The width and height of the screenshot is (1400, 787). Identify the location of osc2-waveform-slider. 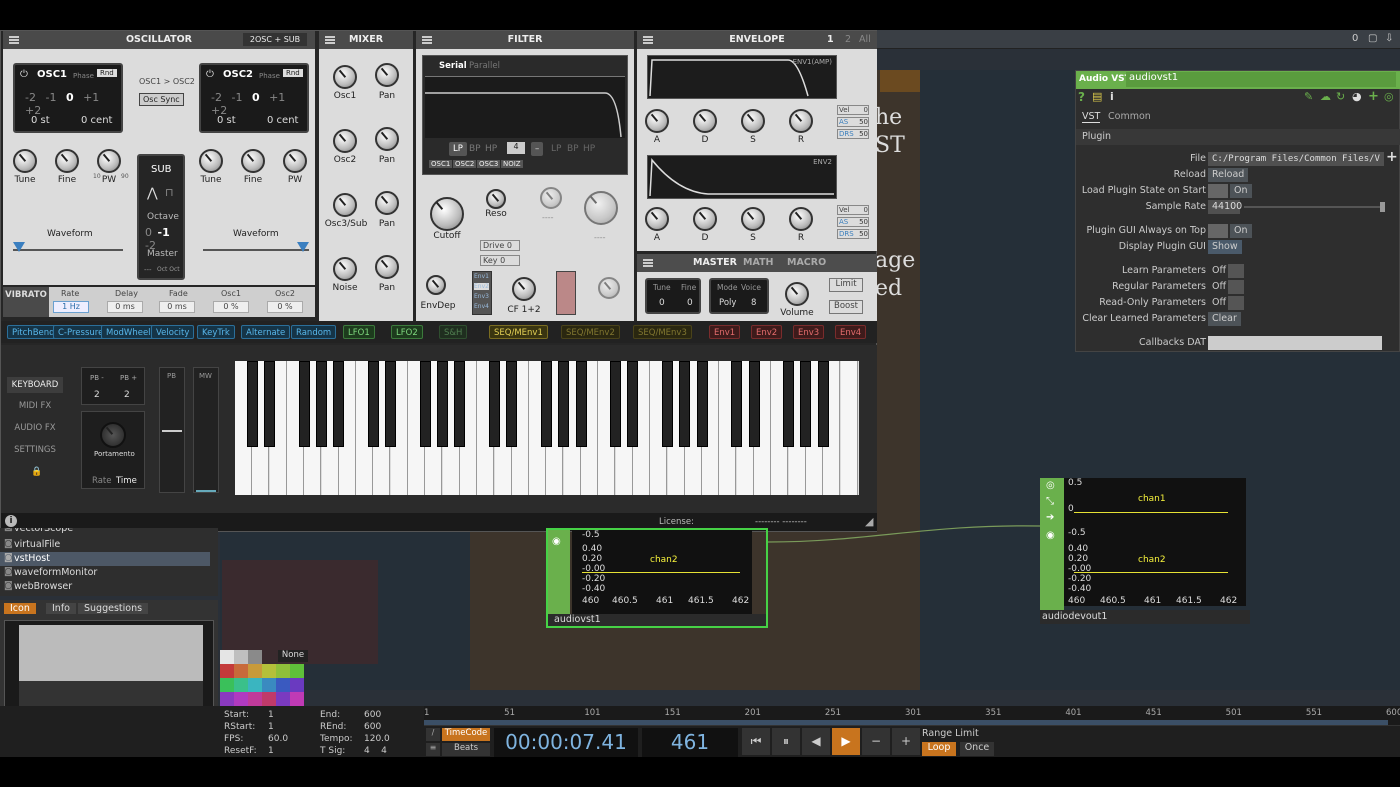
(256, 250).